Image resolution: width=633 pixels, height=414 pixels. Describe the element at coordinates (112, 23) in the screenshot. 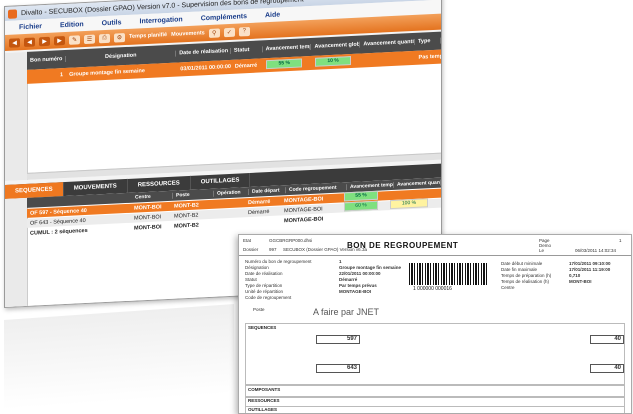

I see `menu-outils: Outils` at that location.